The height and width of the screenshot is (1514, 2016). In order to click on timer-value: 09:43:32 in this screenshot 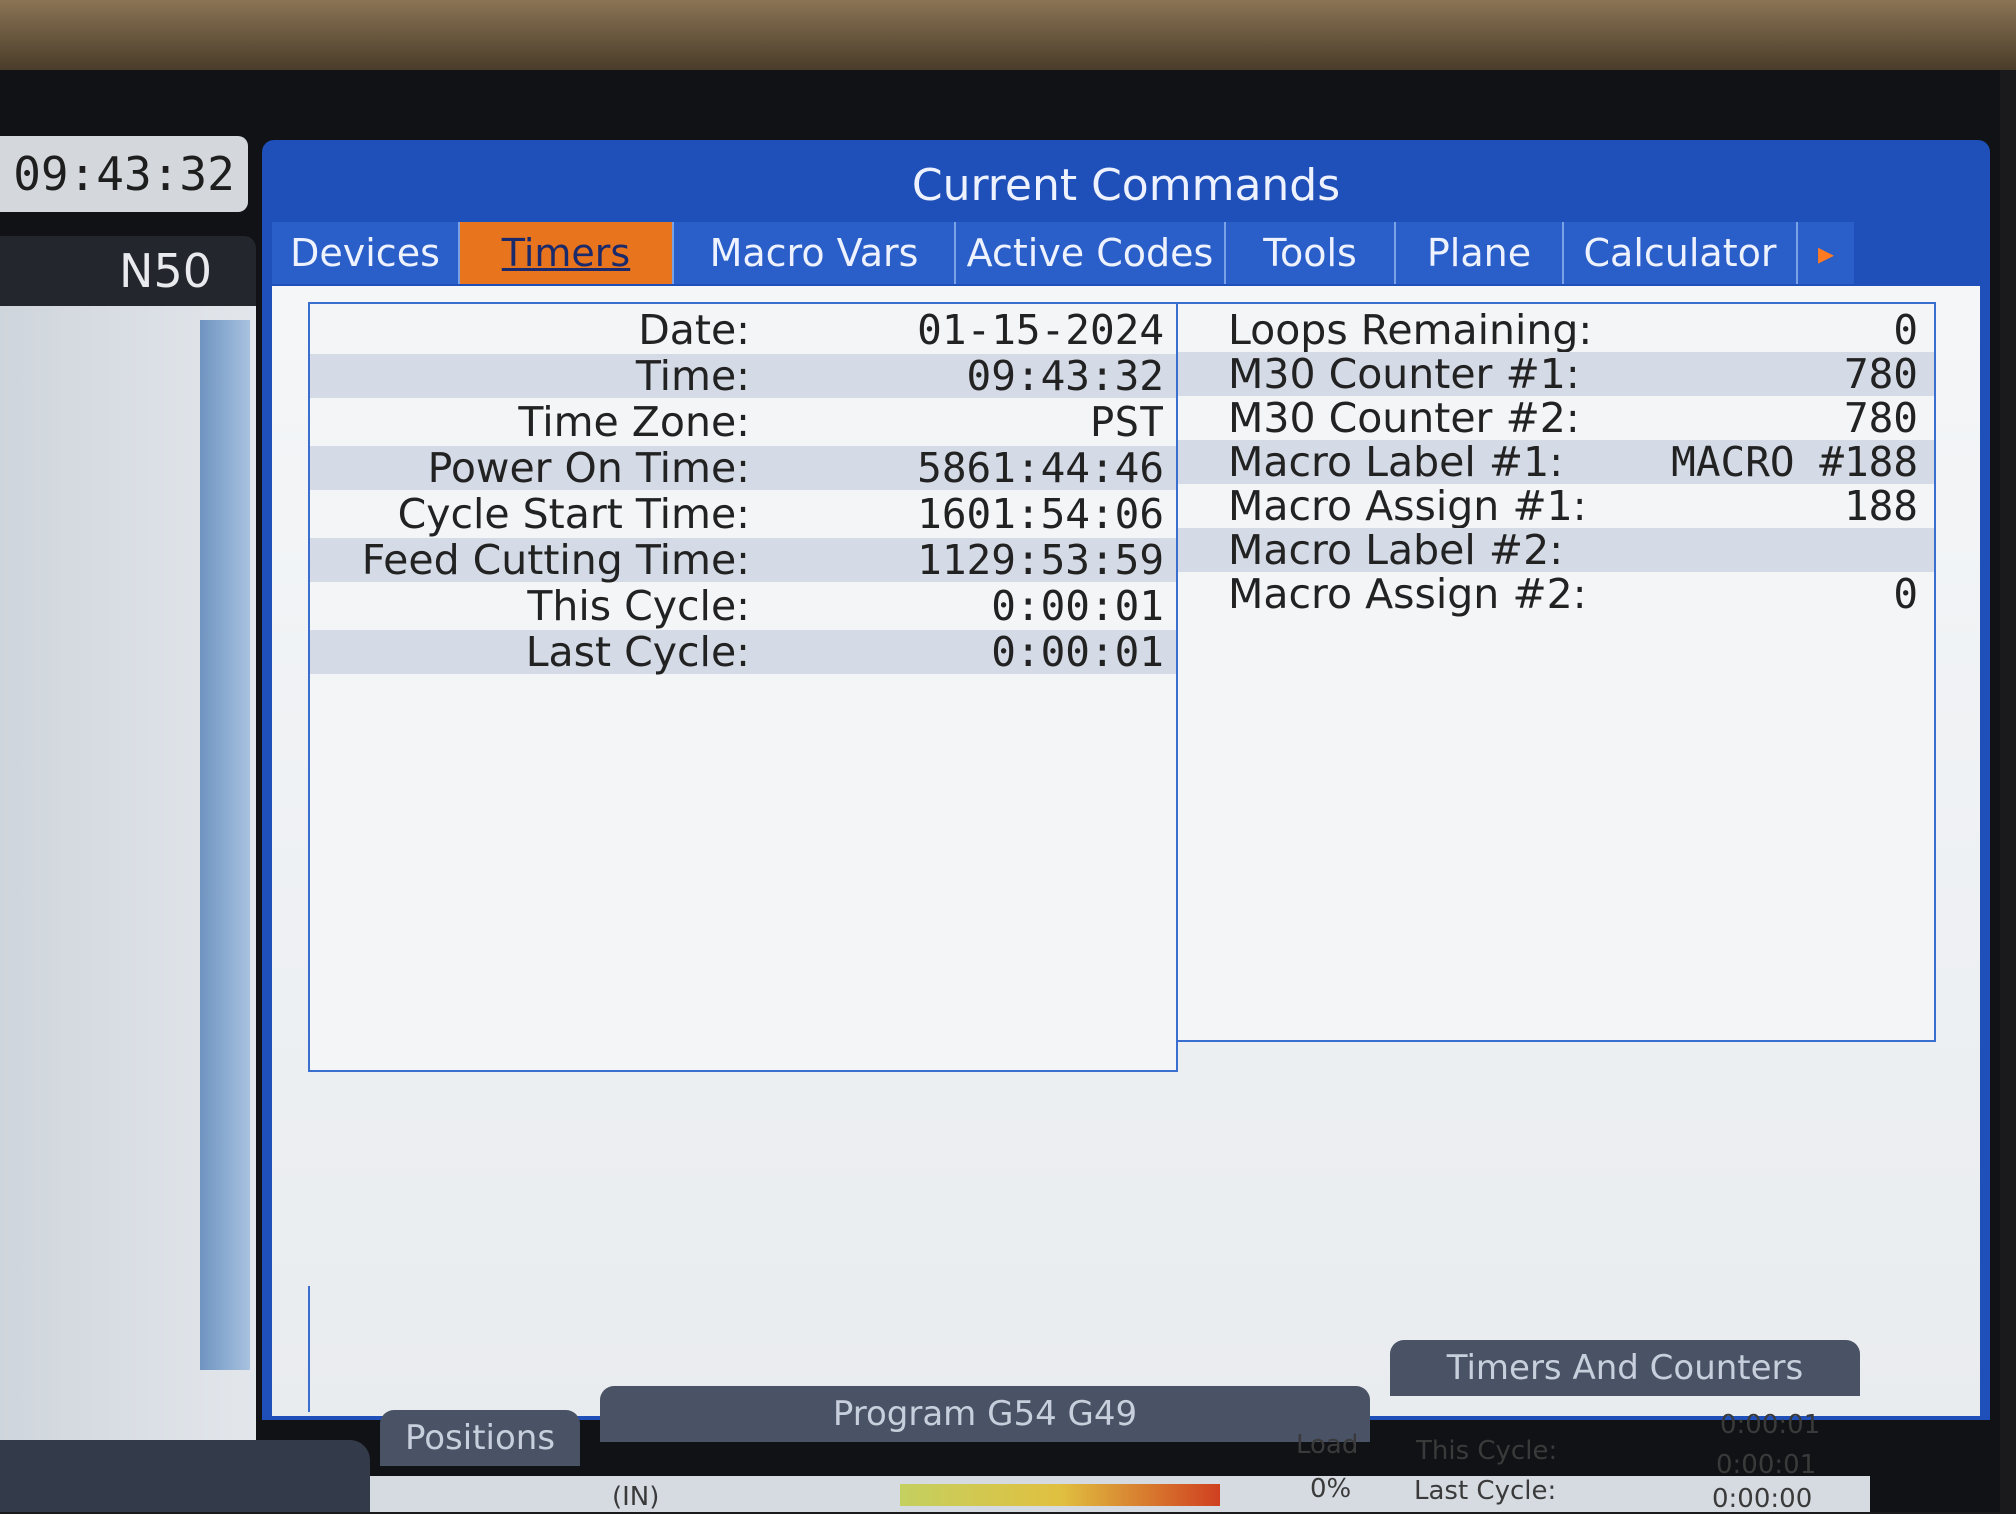, I will do `click(1065, 376)`.